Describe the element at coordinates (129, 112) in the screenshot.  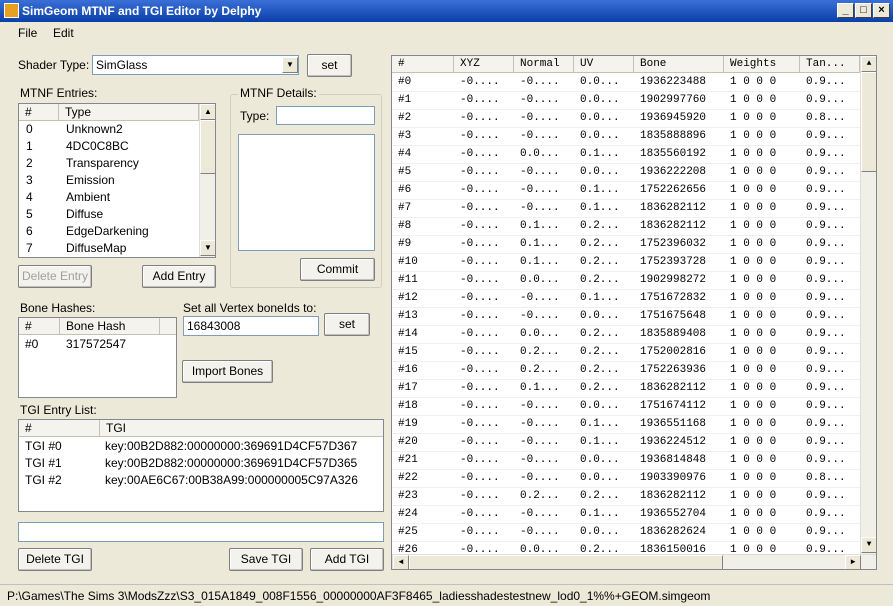
I see `column-header-type: Type` at that location.